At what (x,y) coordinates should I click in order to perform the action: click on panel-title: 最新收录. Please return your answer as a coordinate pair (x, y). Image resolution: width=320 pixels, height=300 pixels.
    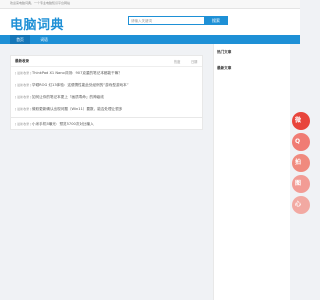
    Looking at the image, I should click on (22, 61).